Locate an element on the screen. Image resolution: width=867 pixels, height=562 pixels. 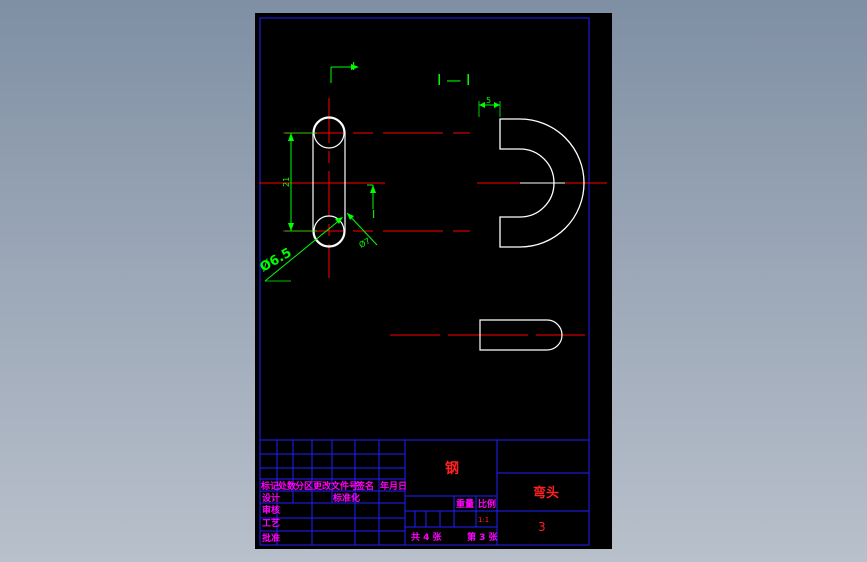
dim-hole-diameter: Ø6.5 is located at coordinates (276, 260).